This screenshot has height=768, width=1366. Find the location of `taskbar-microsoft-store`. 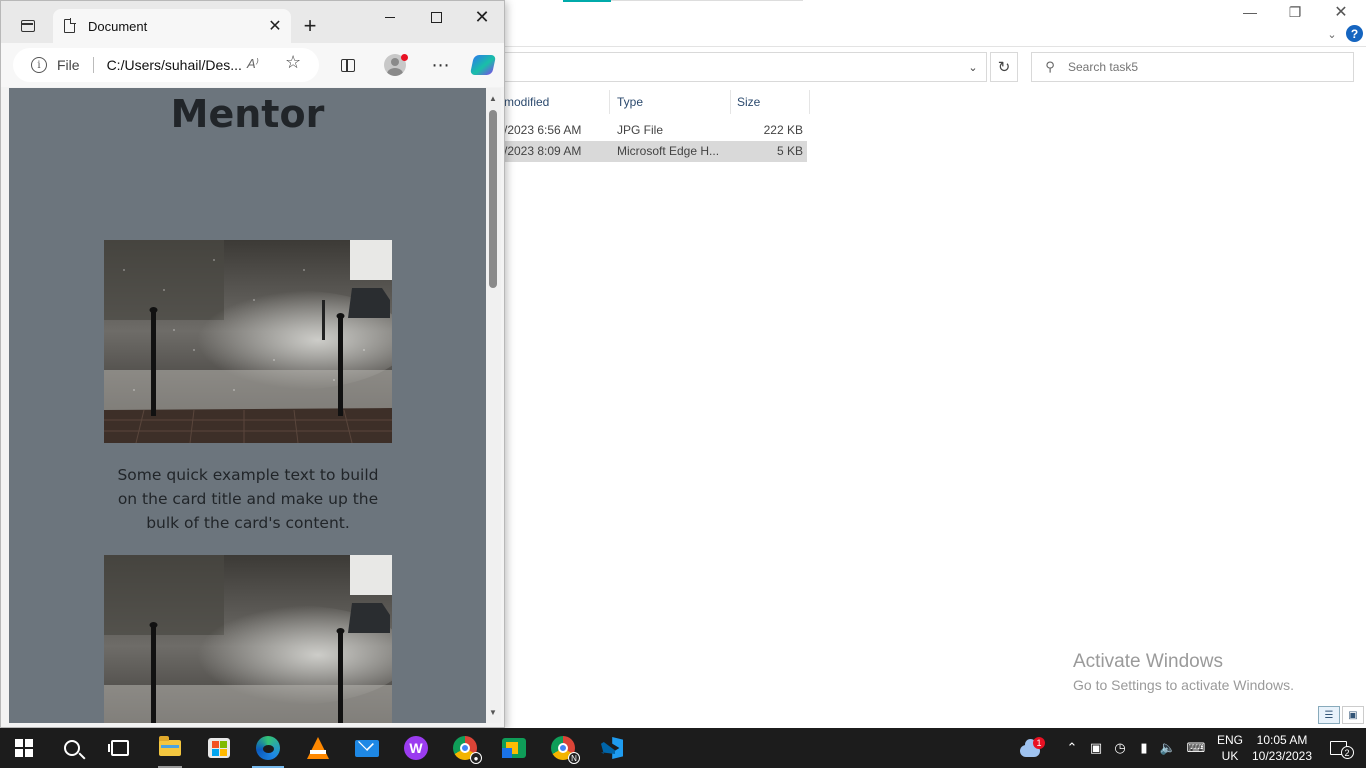

taskbar-microsoft-store is located at coordinates (219, 748).